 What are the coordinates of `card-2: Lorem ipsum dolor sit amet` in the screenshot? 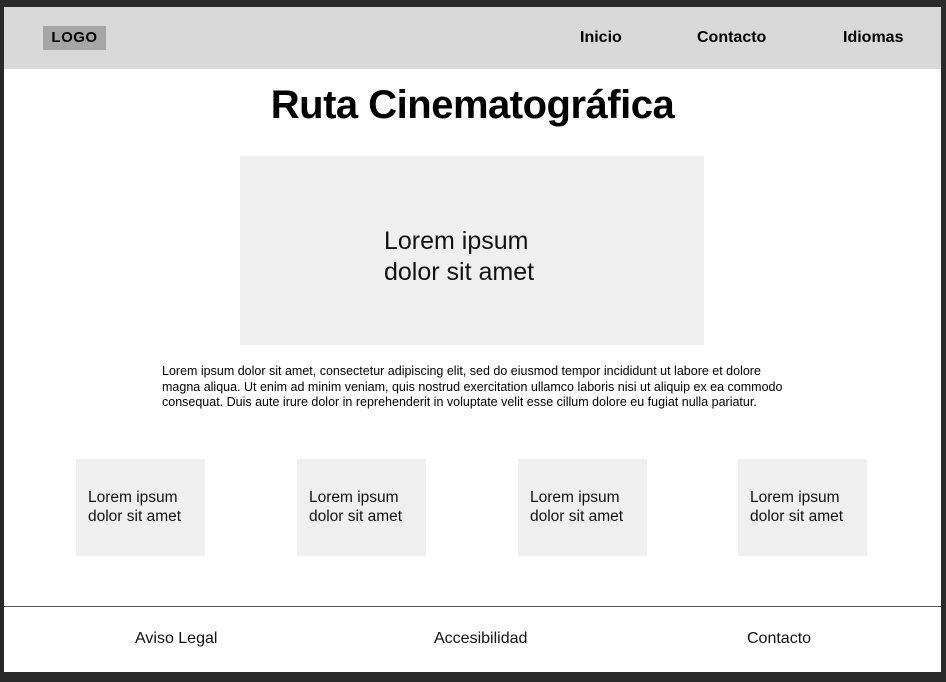 It's located at (361, 507).